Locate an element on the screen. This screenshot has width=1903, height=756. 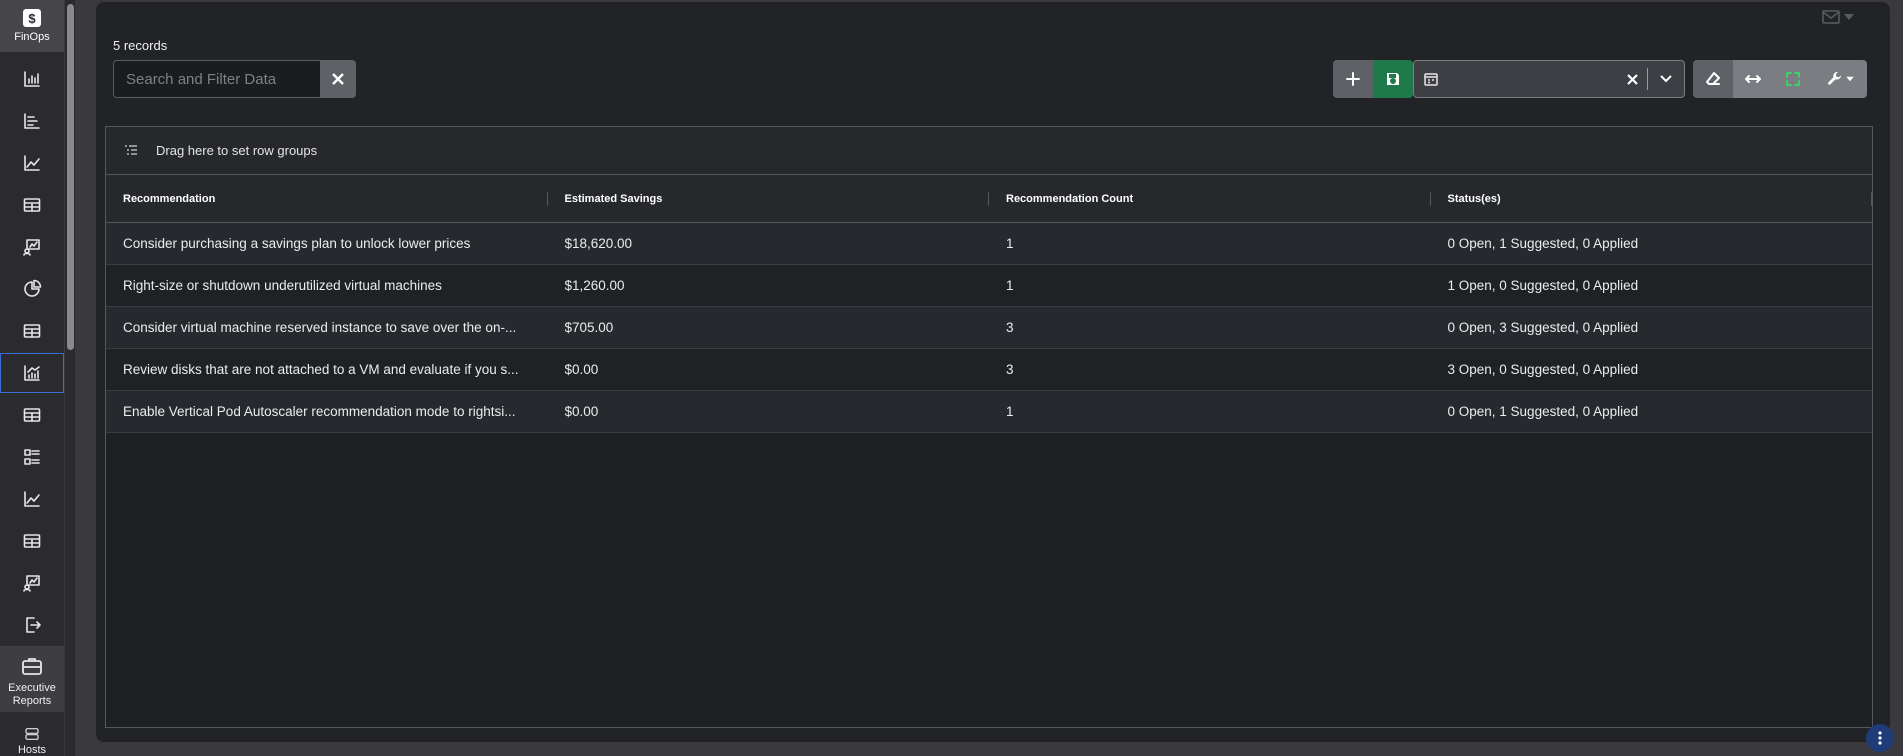
sidebar-item-executive-reports: Executive Reports is located at coordinates (32, 679).